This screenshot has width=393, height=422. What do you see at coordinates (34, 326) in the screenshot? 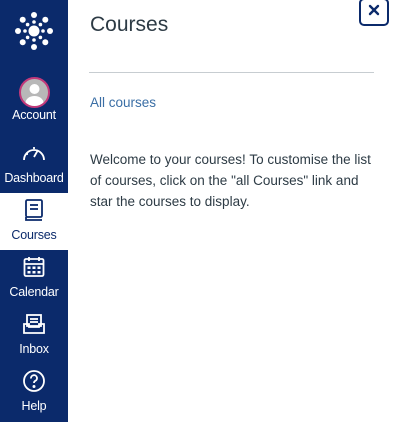
I see `inbox-icon` at bounding box center [34, 326].